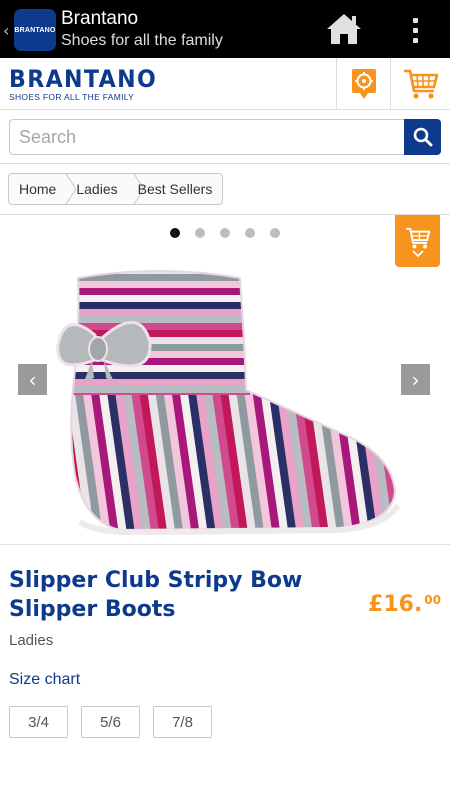  I want to click on search-input, so click(207, 137).